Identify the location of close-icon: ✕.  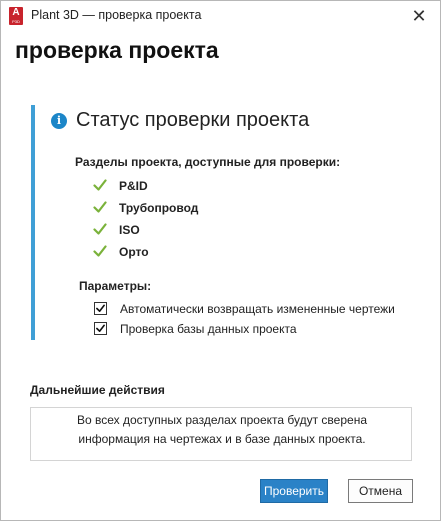
(419, 16).